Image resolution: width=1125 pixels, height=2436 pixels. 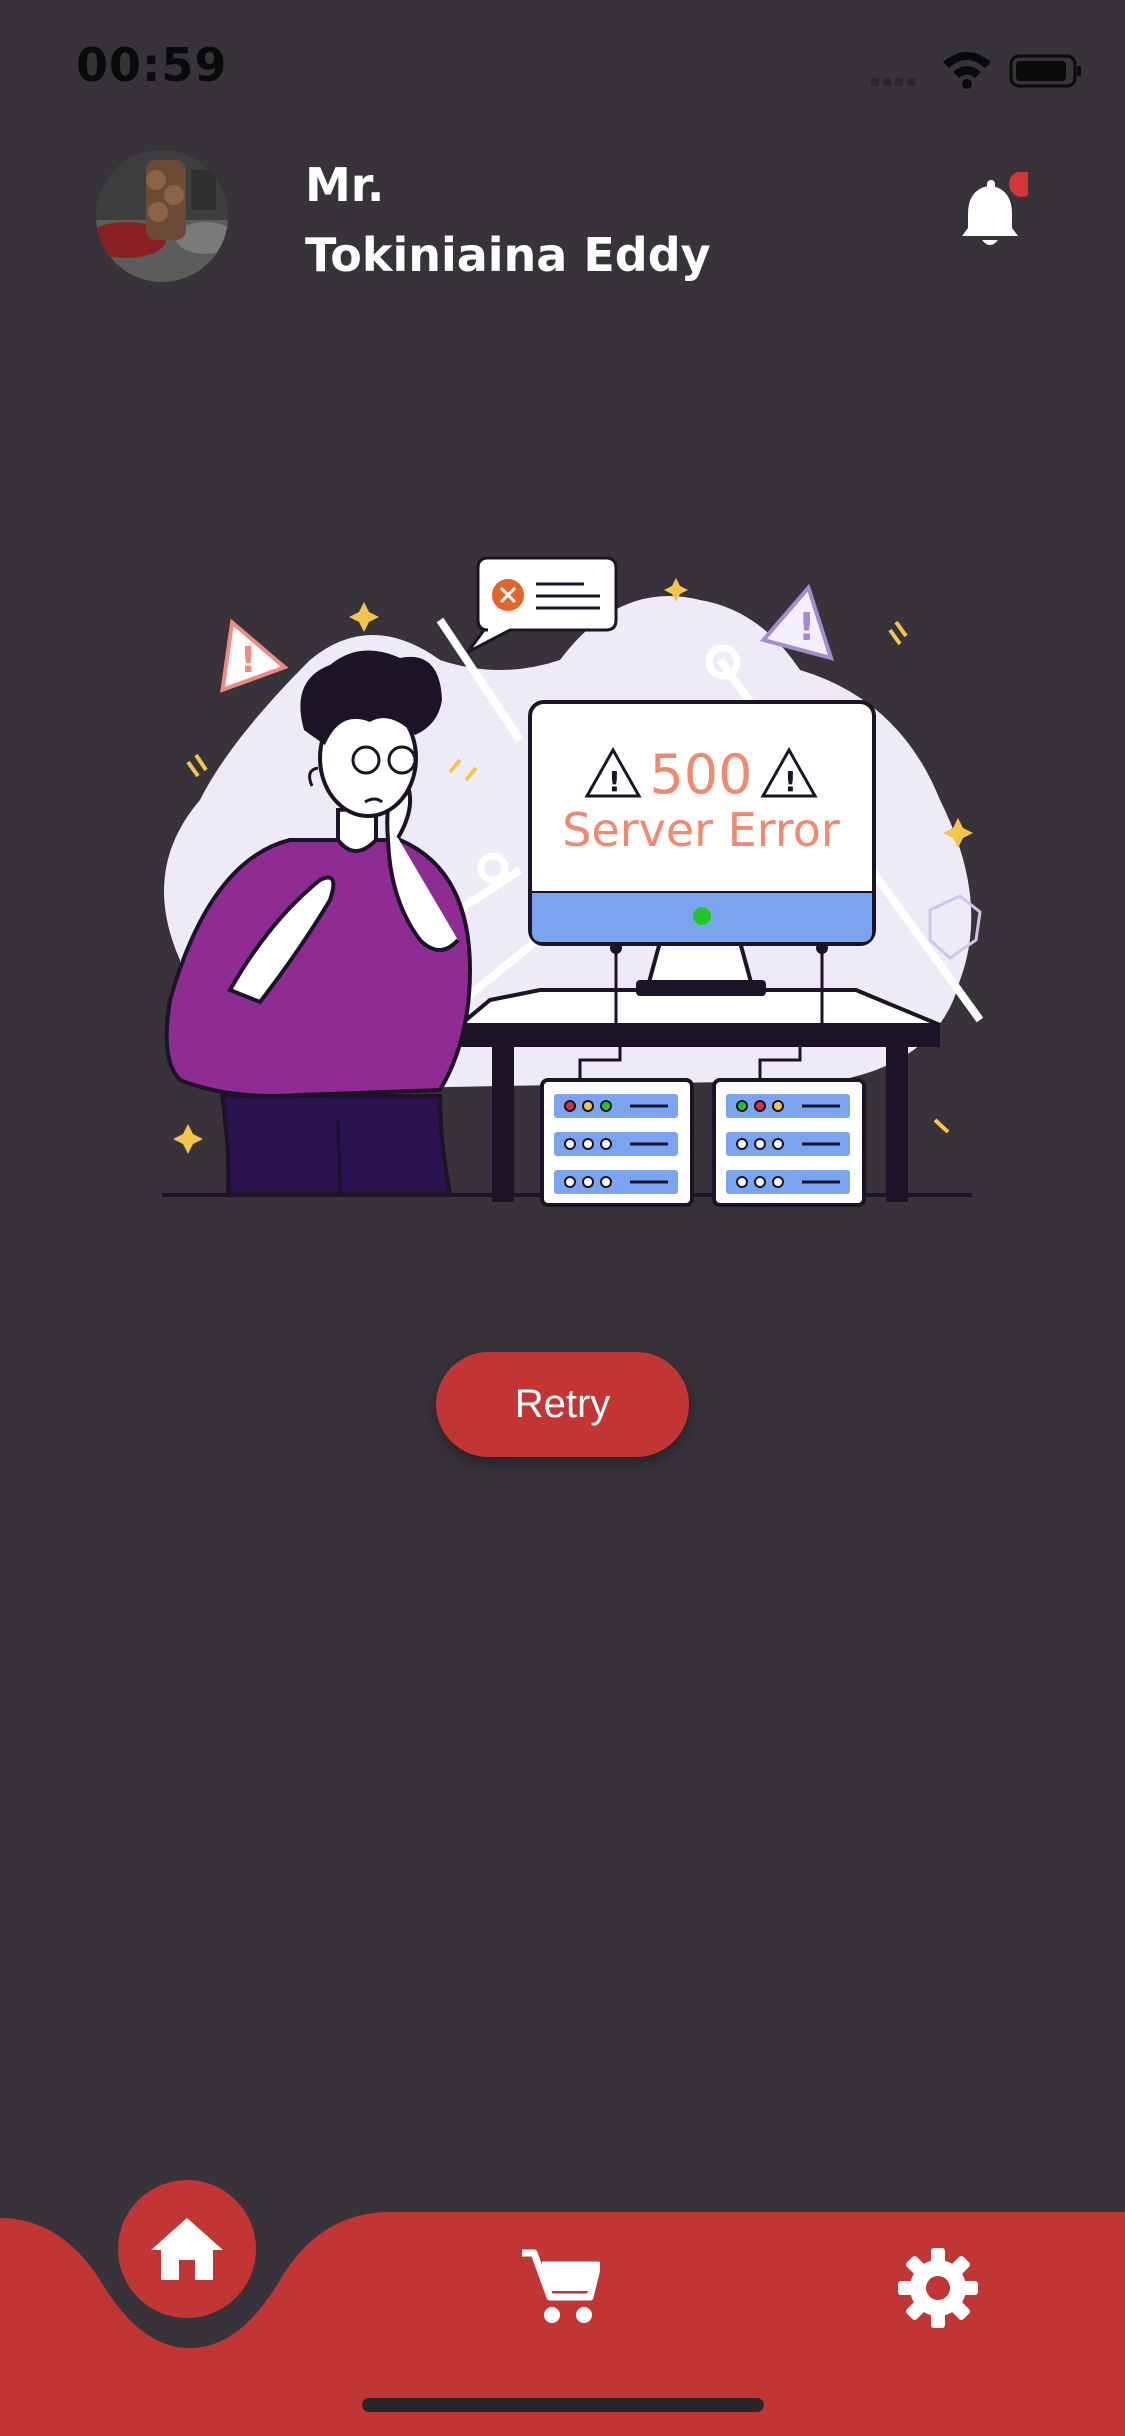 I want to click on warning-triangle-icon: !, so click(x=254, y=655).